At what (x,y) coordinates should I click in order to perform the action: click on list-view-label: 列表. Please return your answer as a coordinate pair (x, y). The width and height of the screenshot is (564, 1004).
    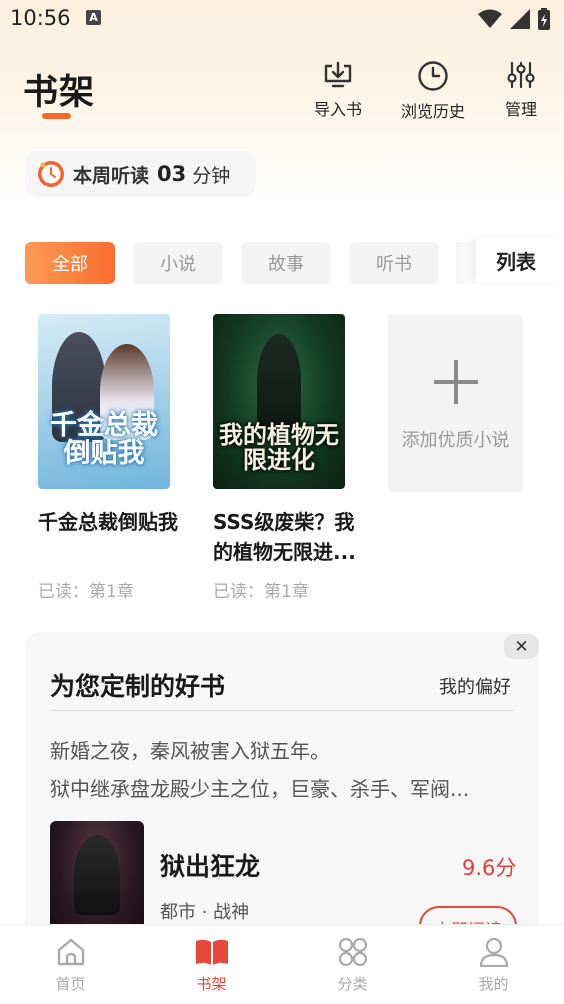
    Looking at the image, I should click on (516, 261).